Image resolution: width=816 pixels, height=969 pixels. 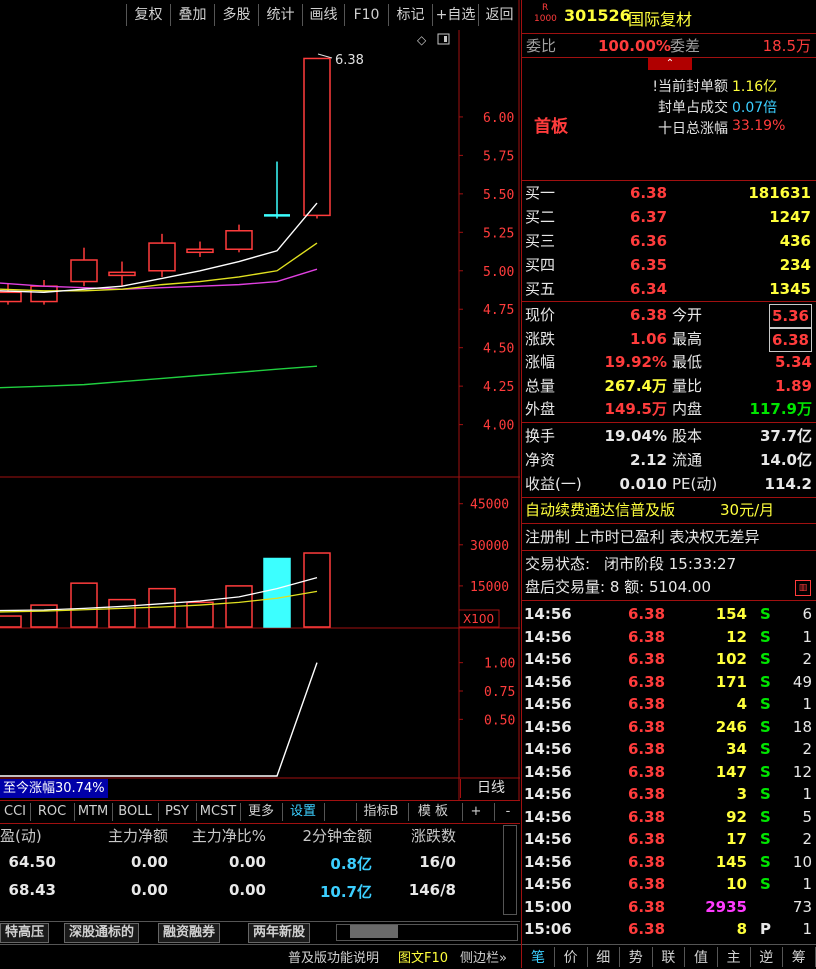 What do you see at coordinates (102, 933) in the screenshot?
I see `sheet-tab-1: 深股通标的` at bounding box center [102, 933].